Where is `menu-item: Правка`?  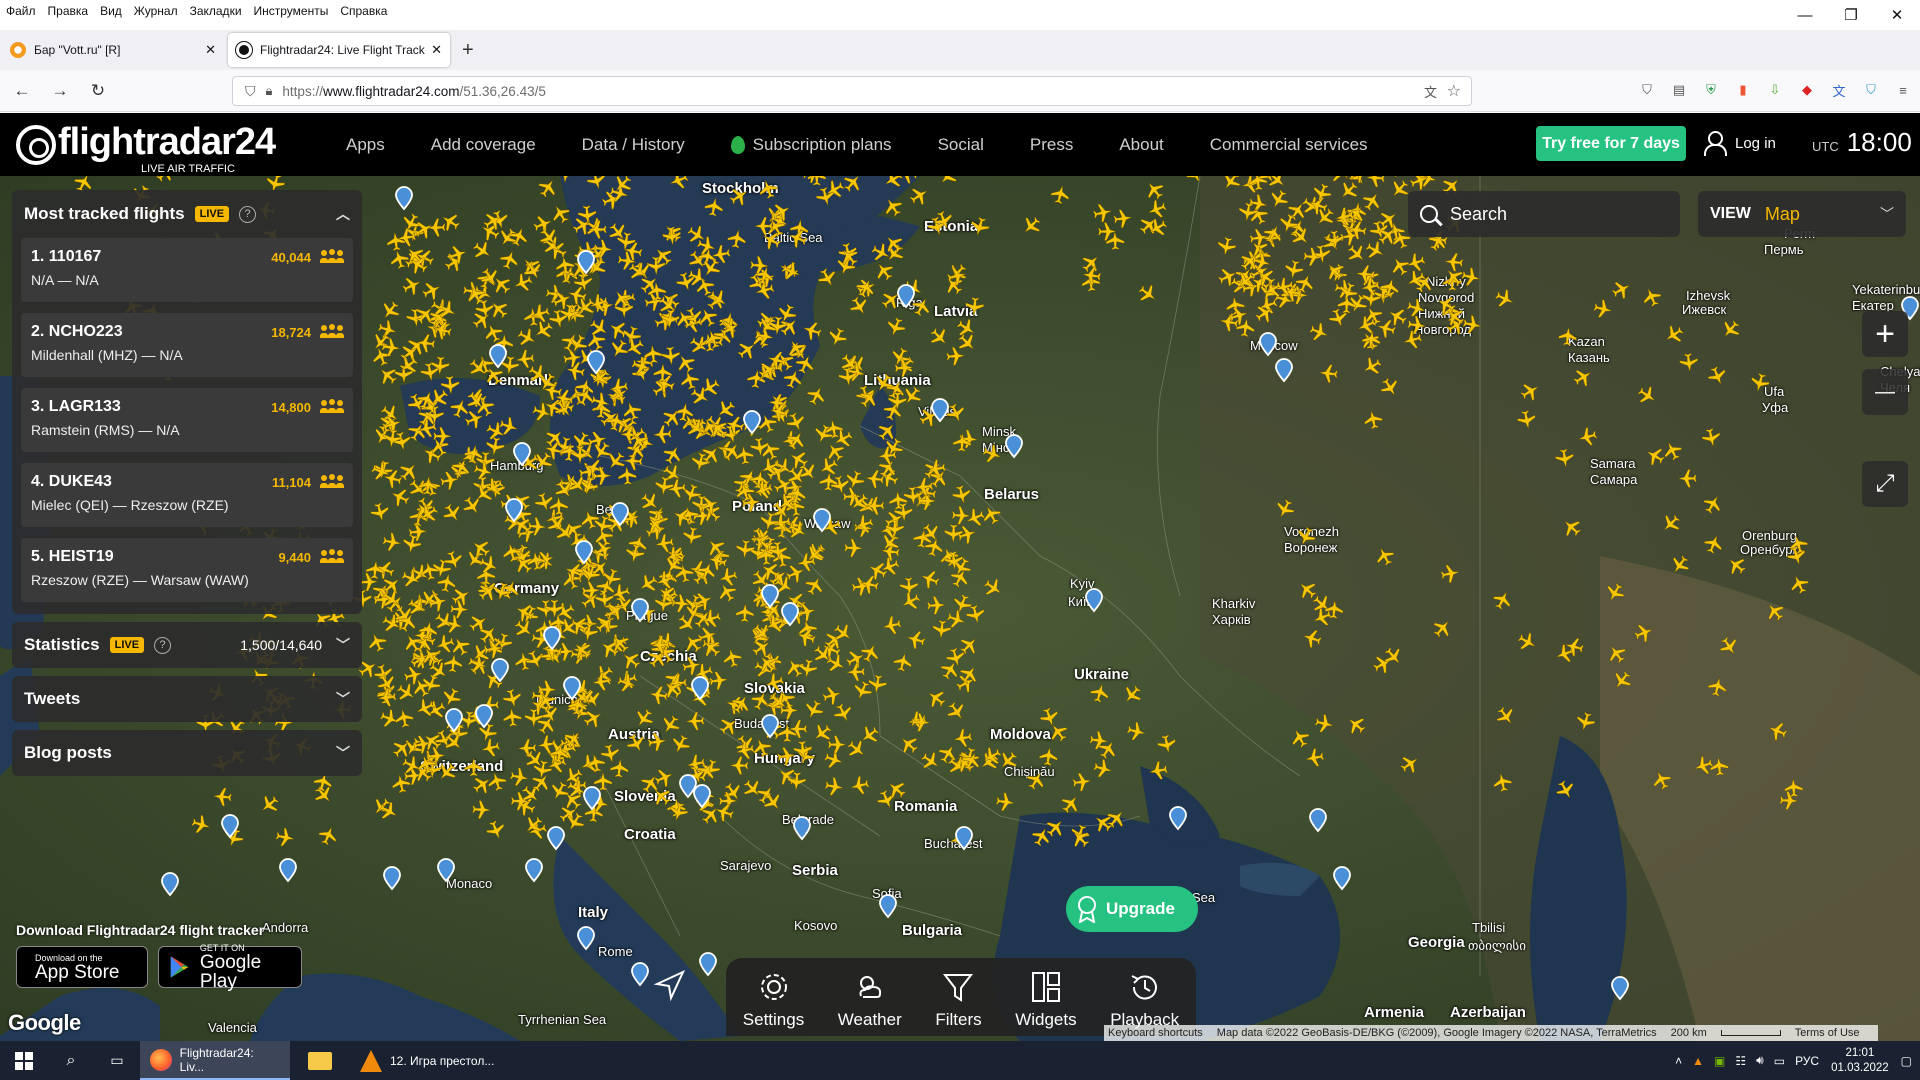
menu-item: Правка is located at coordinates (68, 11).